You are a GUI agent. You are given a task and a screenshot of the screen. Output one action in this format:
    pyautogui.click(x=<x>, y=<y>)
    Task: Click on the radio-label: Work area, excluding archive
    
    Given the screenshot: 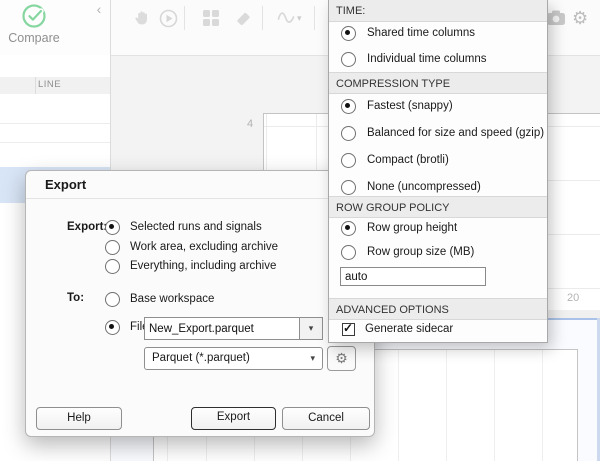 What is the action you would take?
    pyautogui.click(x=204, y=247)
    